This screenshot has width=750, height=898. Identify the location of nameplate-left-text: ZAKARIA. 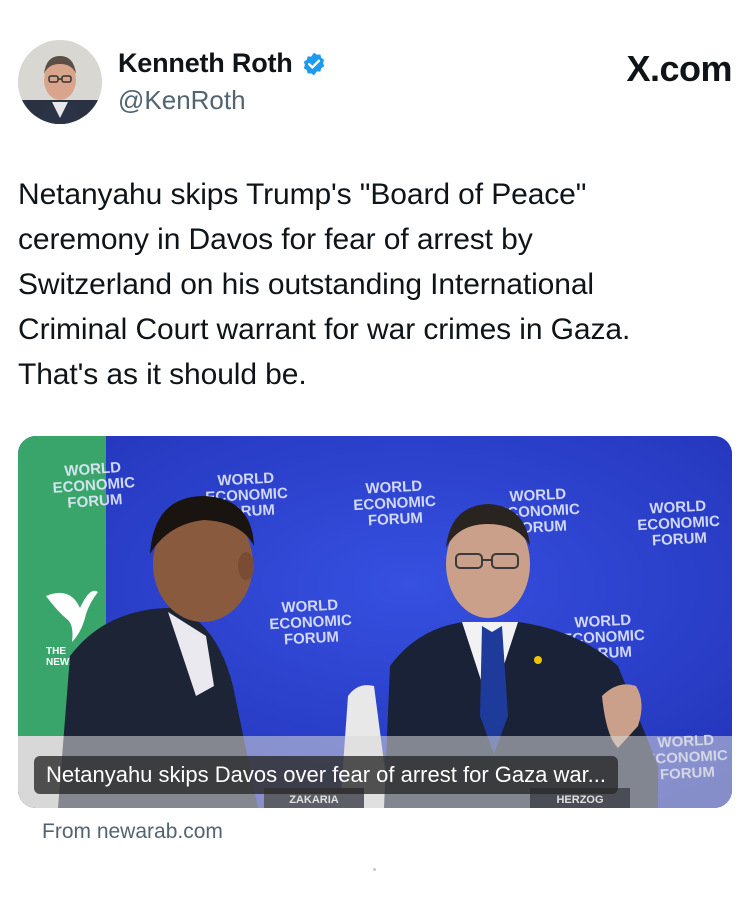
(314, 800).